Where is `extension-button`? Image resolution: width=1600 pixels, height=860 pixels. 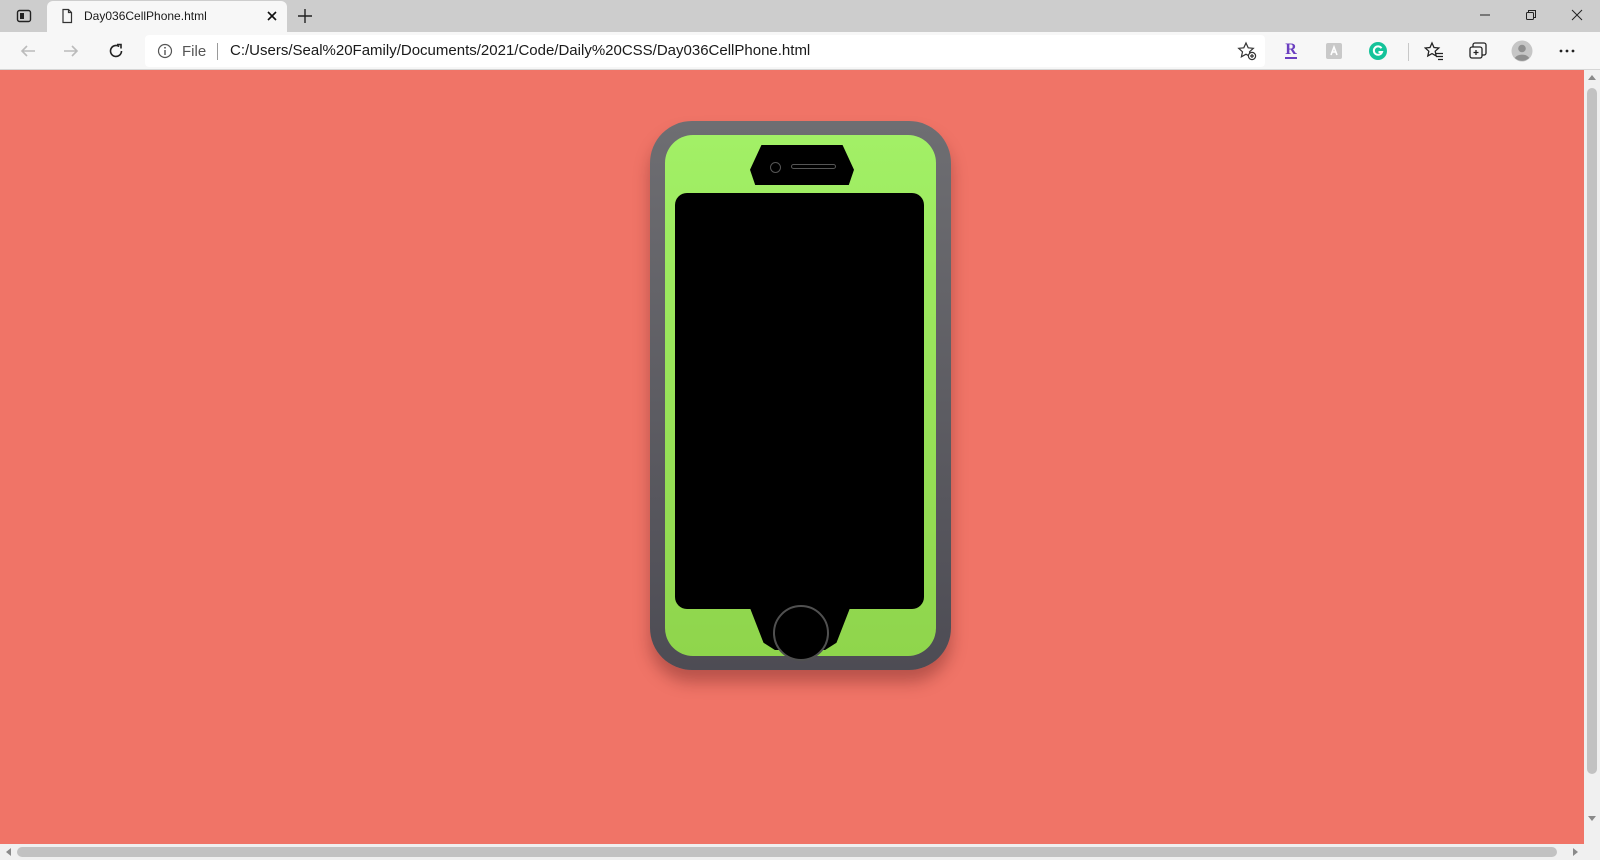
extension-button is located at coordinates (1334, 51).